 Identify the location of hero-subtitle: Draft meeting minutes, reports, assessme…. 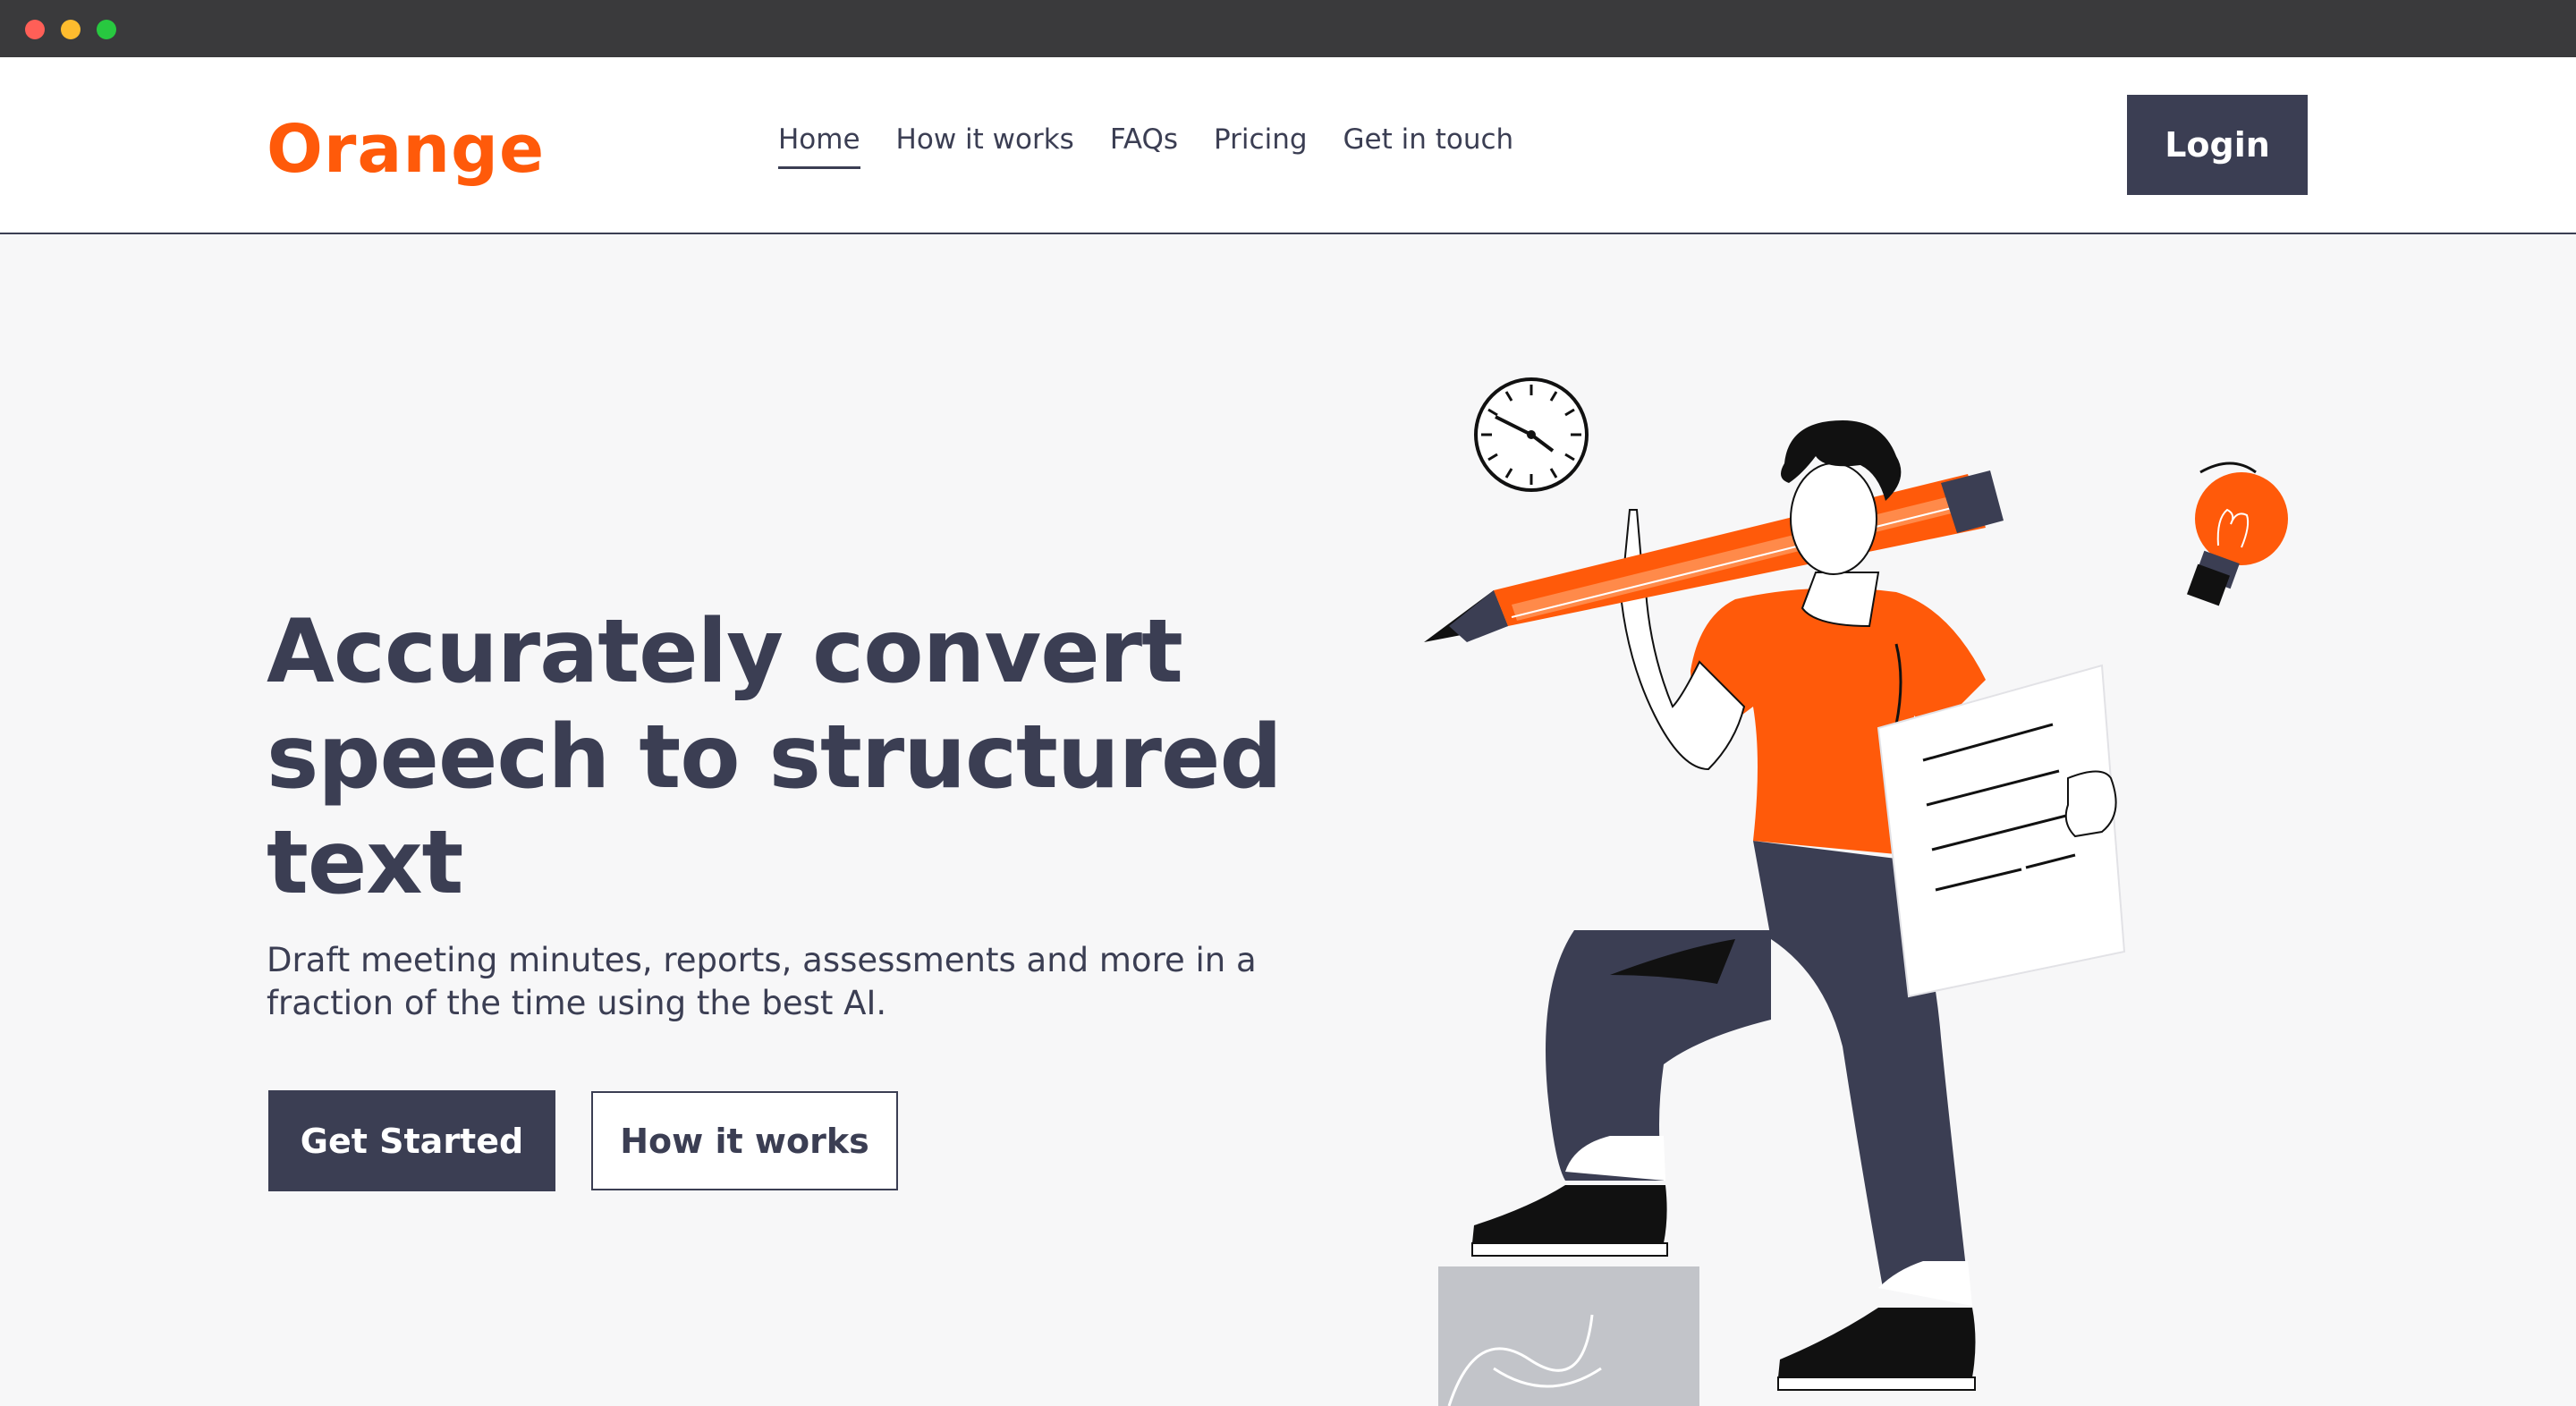
(762, 982).